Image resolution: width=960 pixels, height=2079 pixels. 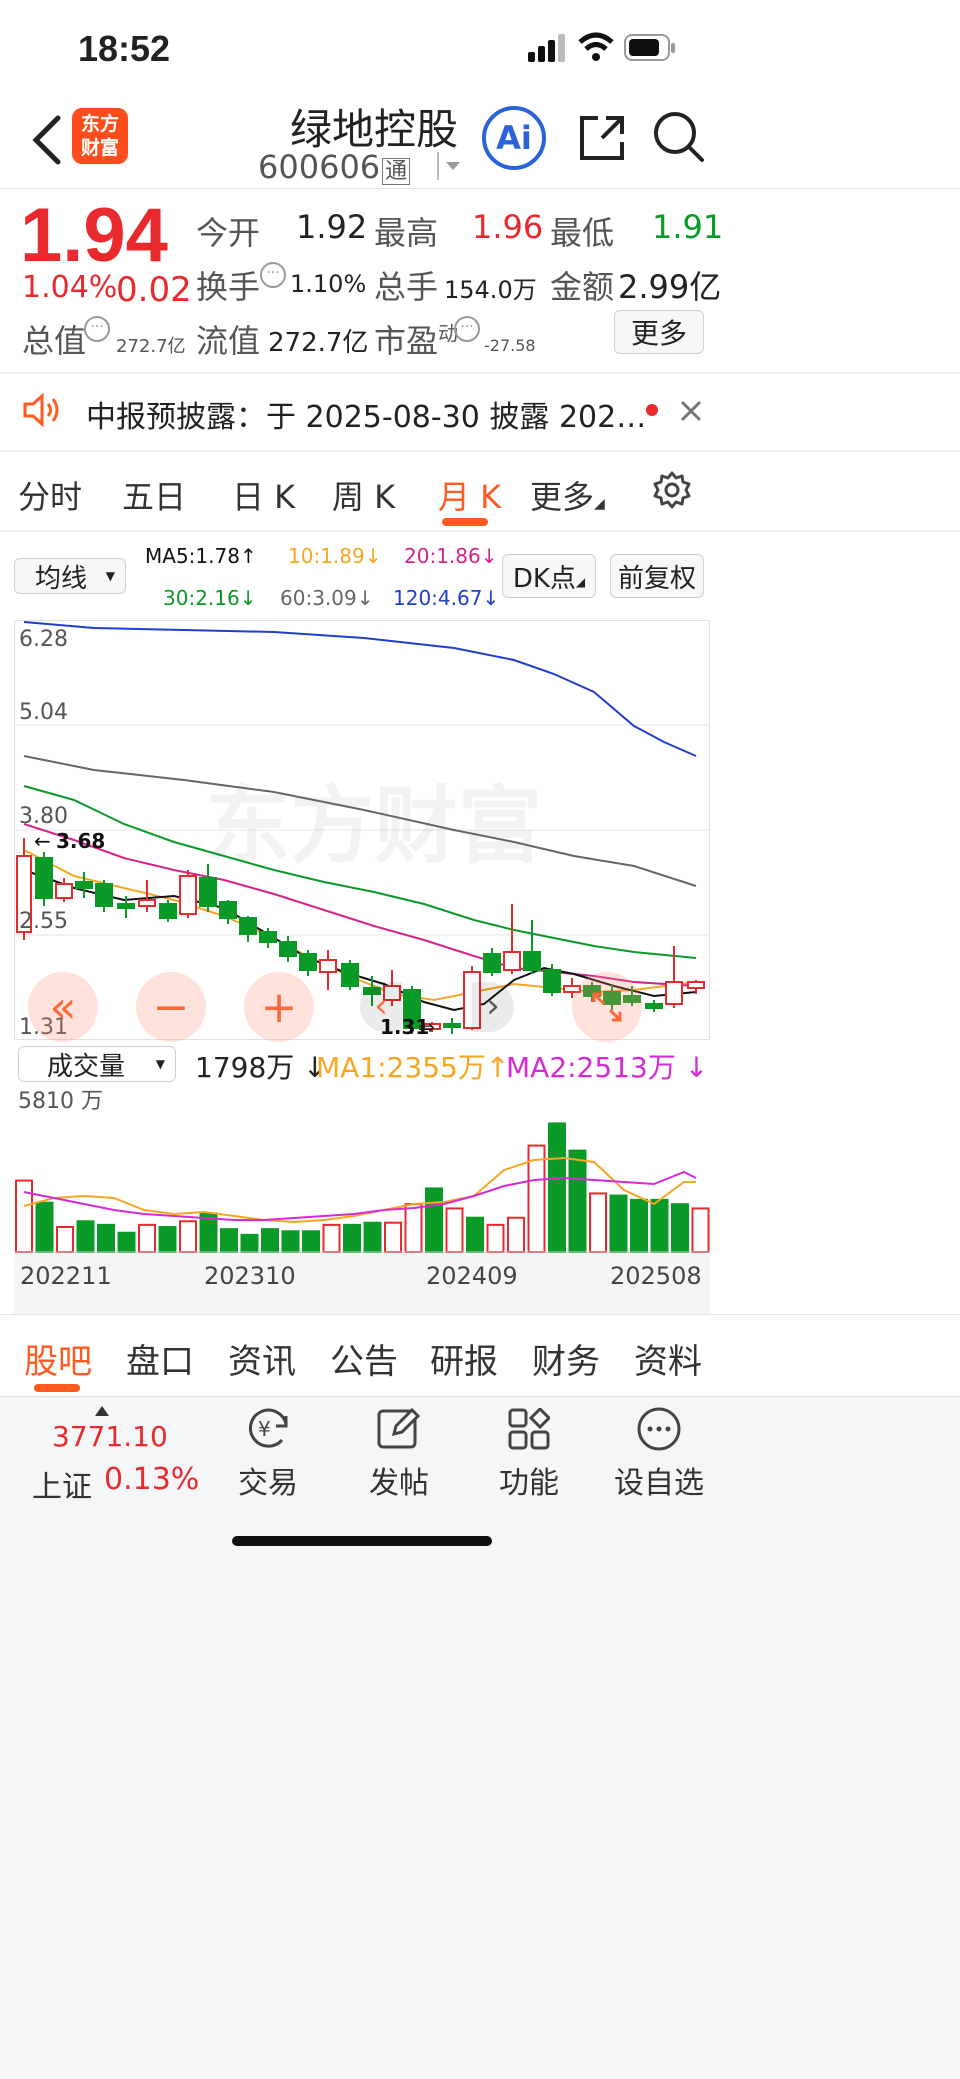 I want to click on post-edit-icon, so click(x=399, y=1429).